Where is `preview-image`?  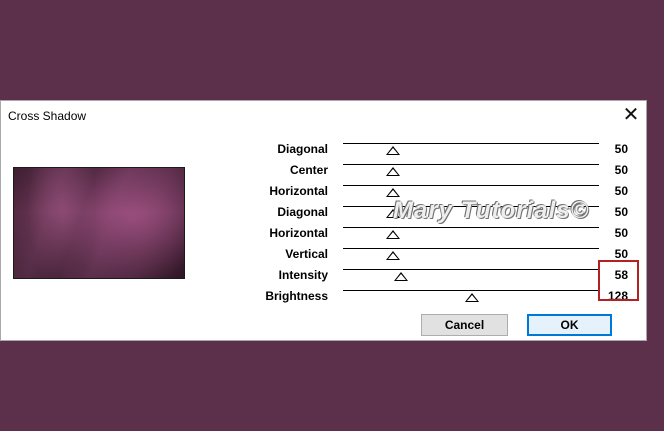 preview-image is located at coordinates (99, 223).